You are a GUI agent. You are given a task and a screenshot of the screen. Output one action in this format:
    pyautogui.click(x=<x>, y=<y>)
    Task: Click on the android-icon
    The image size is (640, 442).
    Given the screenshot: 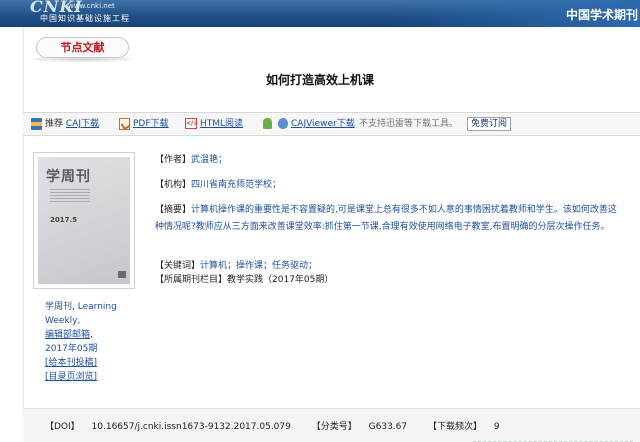 What is the action you would take?
    pyautogui.click(x=267, y=123)
    